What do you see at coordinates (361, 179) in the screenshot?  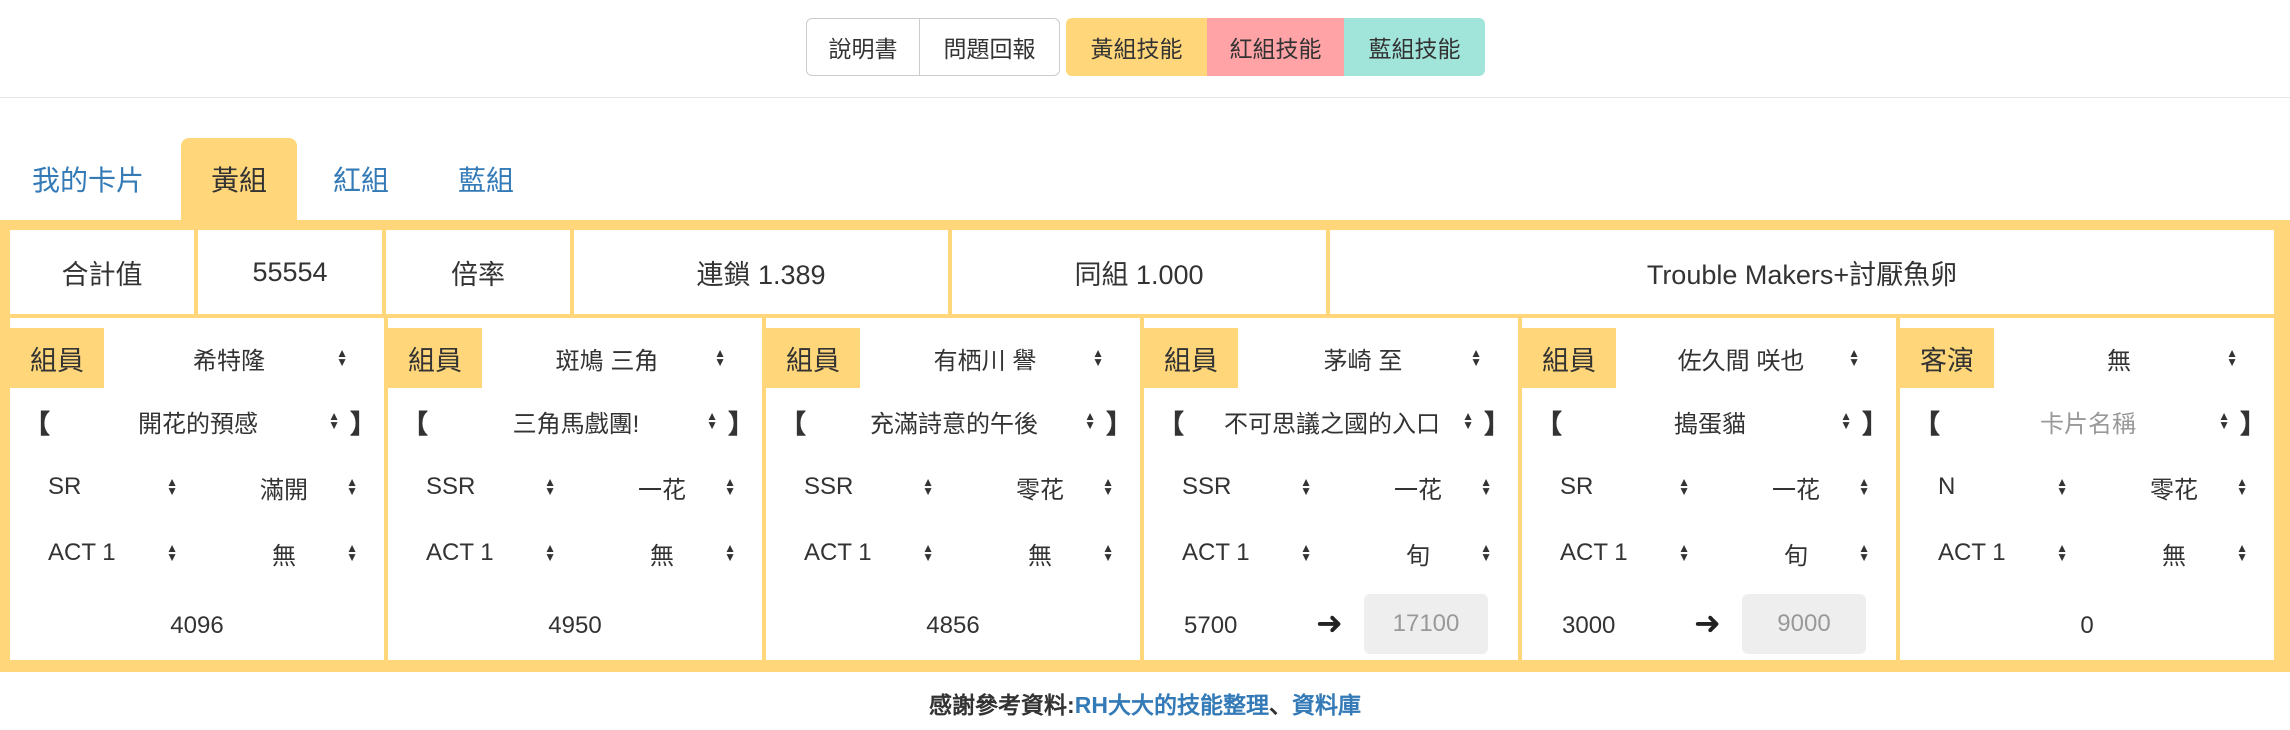 I see `tab-red: 紅組` at bounding box center [361, 179].